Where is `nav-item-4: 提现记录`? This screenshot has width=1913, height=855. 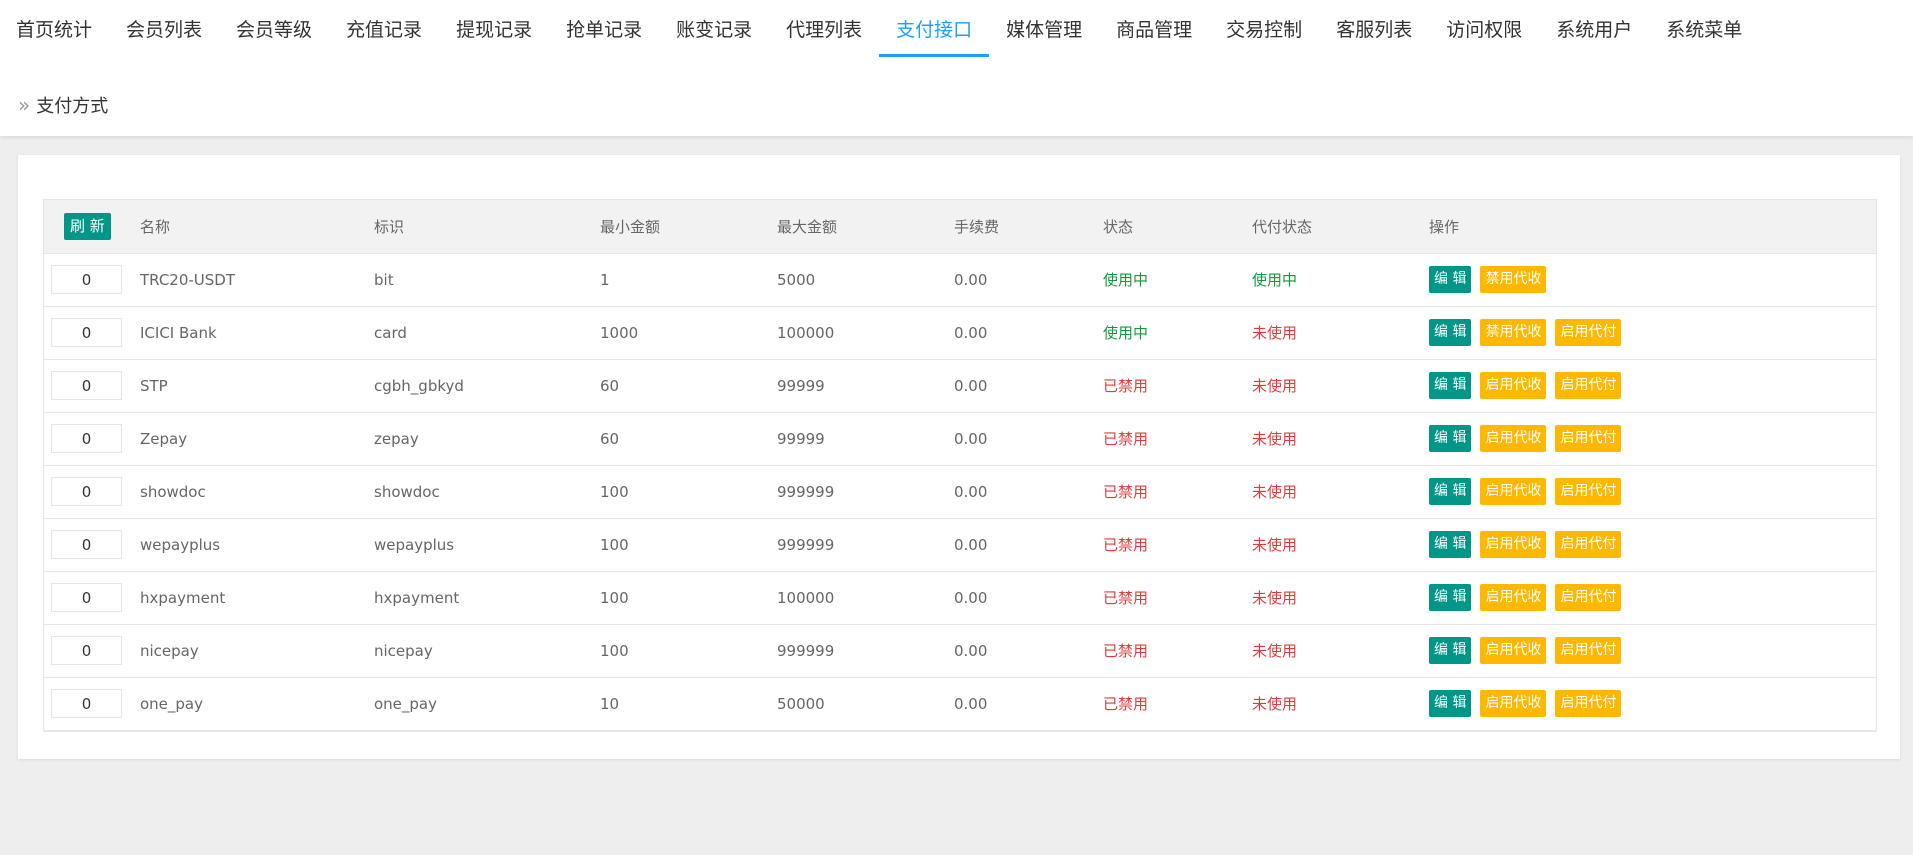 nav-item-4: 提现记录 is located at coordinates (494, 29).